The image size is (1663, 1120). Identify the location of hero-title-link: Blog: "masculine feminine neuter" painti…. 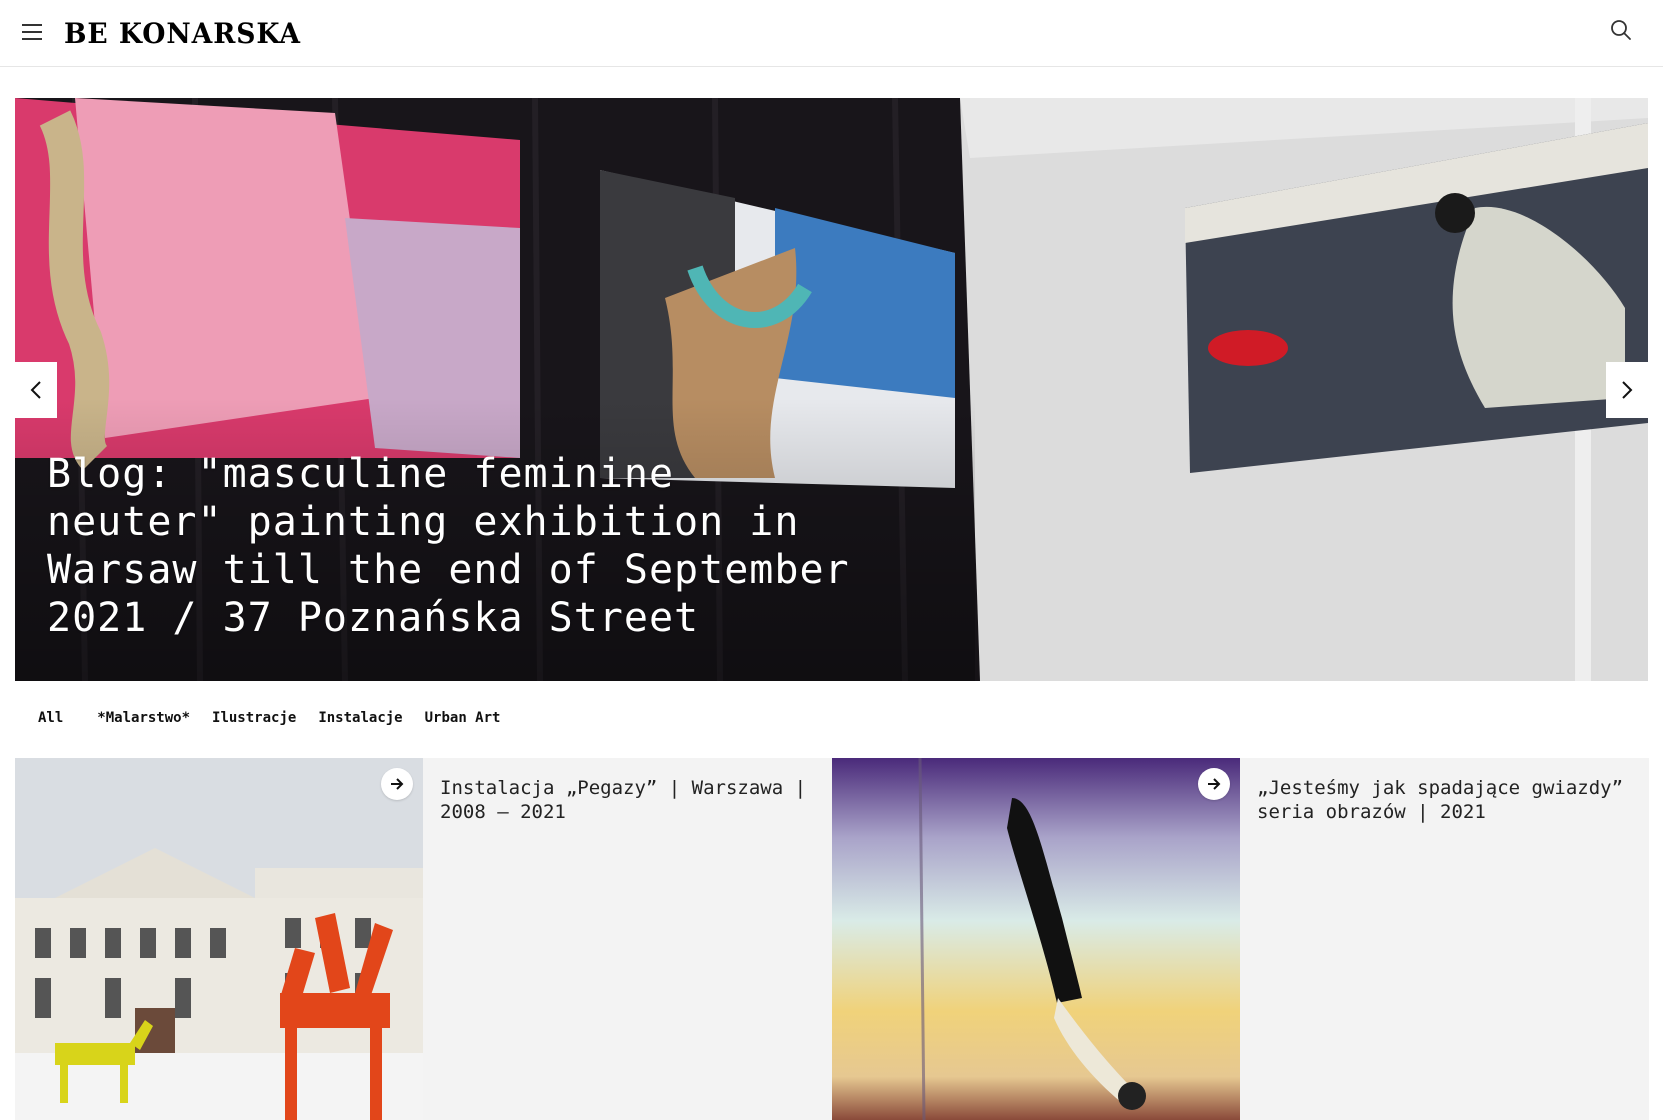
(457, 546).